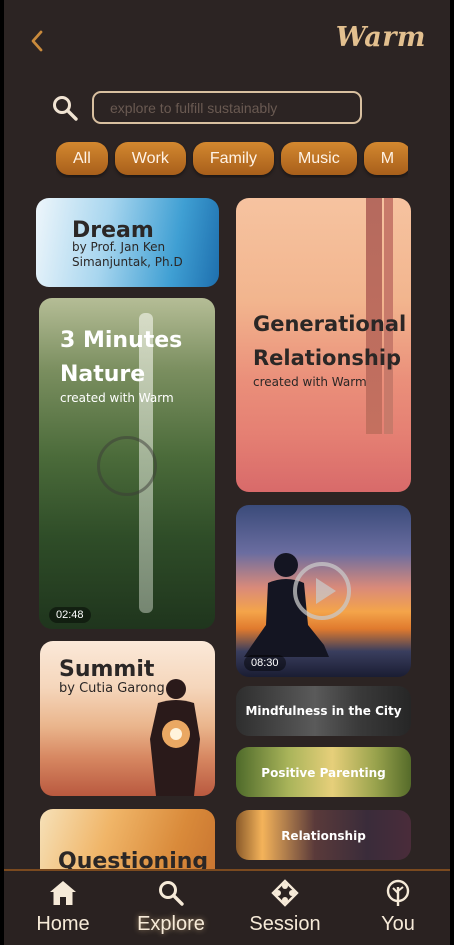  Describe the element at coordinates (127, 262) in the screenshot. I see `card-author: Simanjuntak, Ph.D` at that location.